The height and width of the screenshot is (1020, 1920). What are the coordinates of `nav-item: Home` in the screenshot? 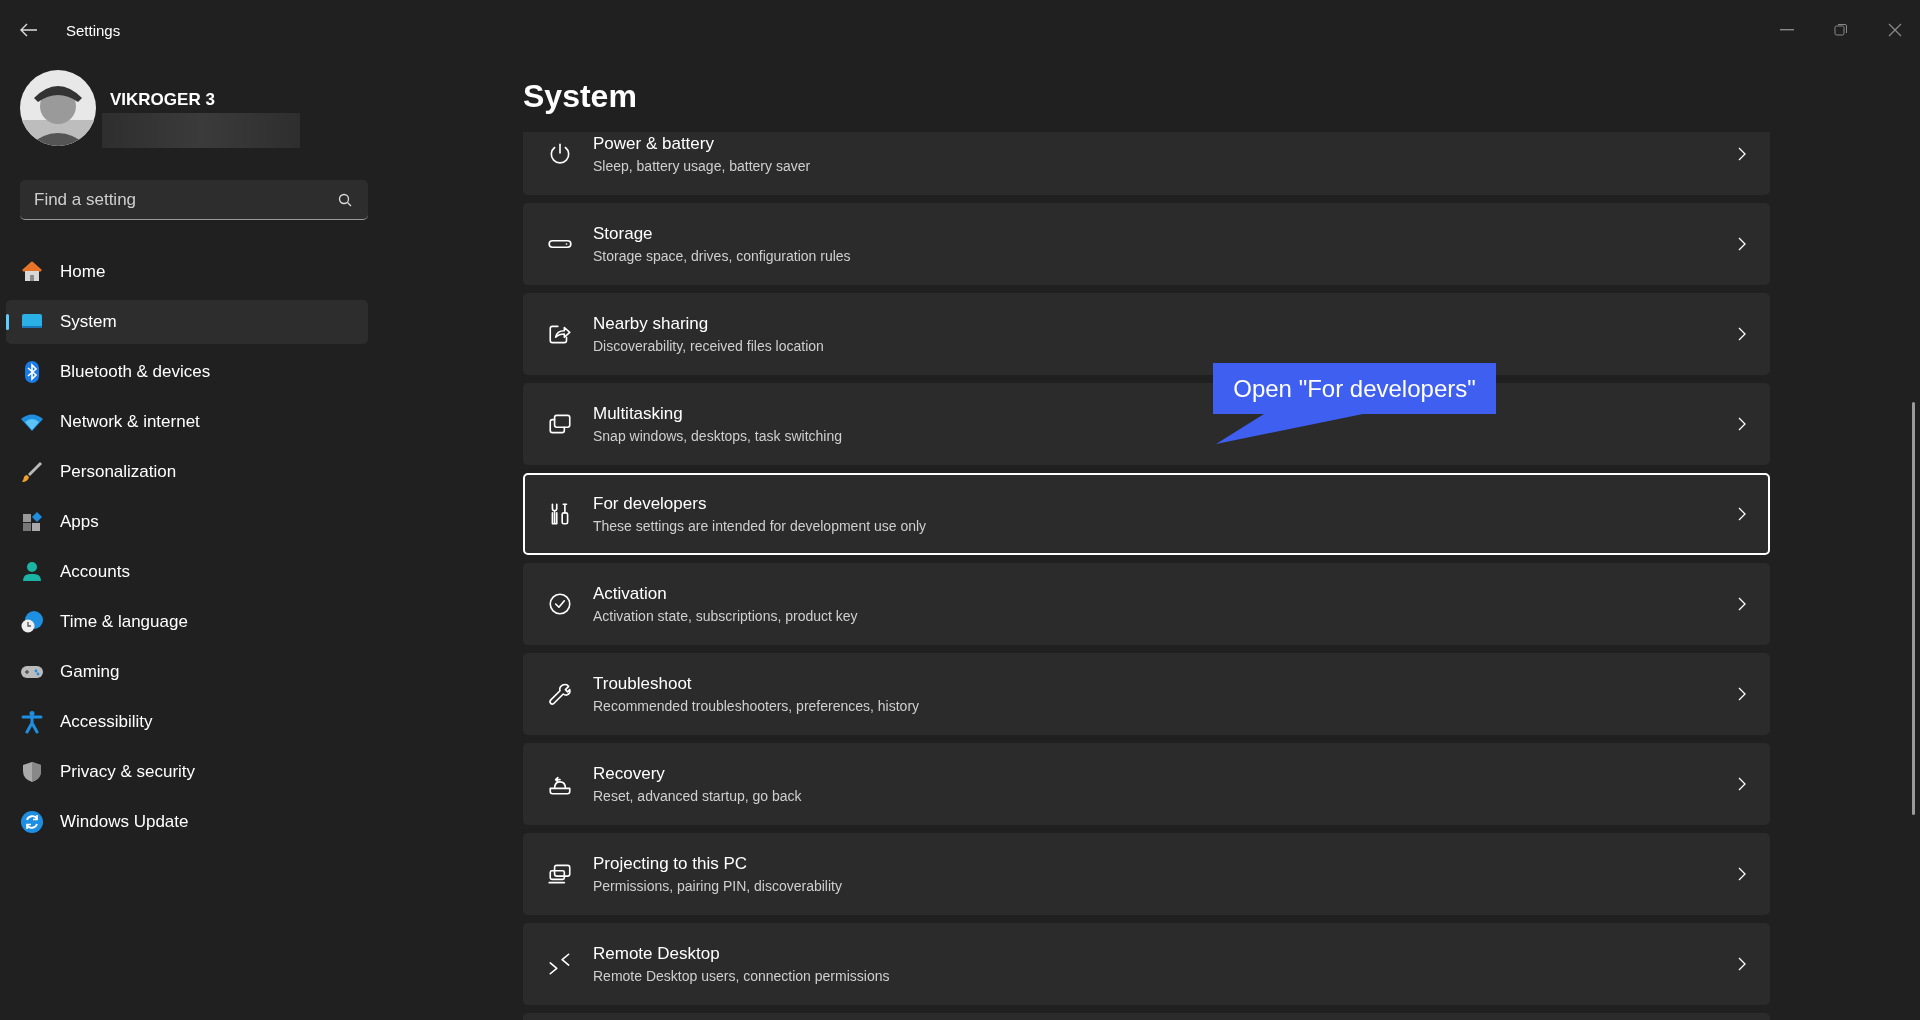 It's located at (187, 272).